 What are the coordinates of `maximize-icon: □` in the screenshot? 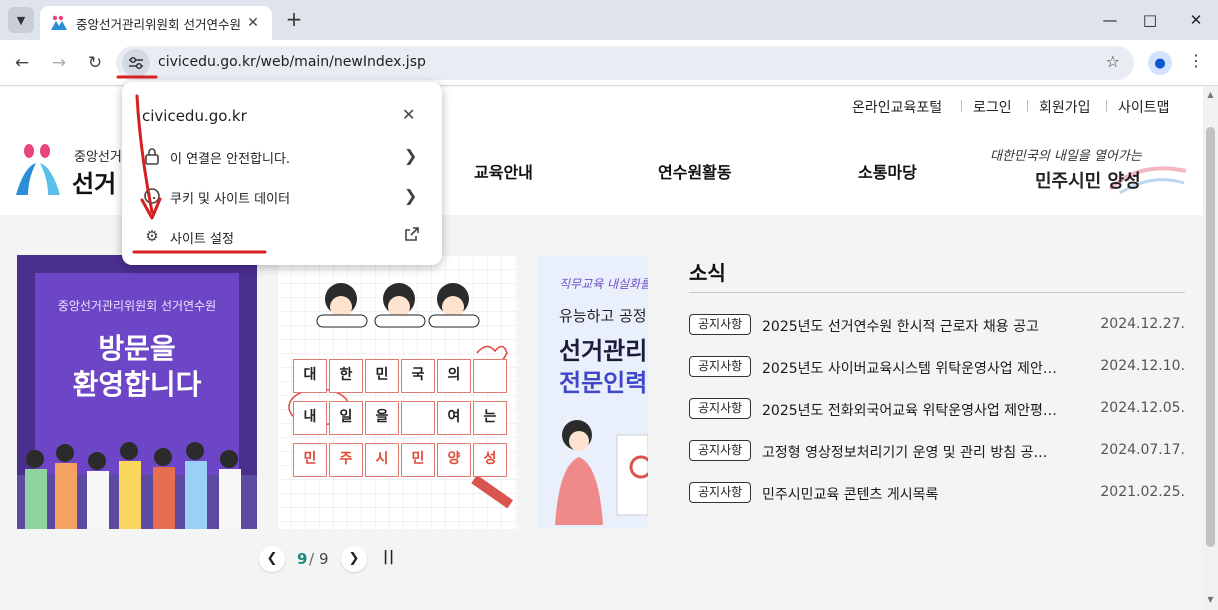 It's located at (1150, 20).